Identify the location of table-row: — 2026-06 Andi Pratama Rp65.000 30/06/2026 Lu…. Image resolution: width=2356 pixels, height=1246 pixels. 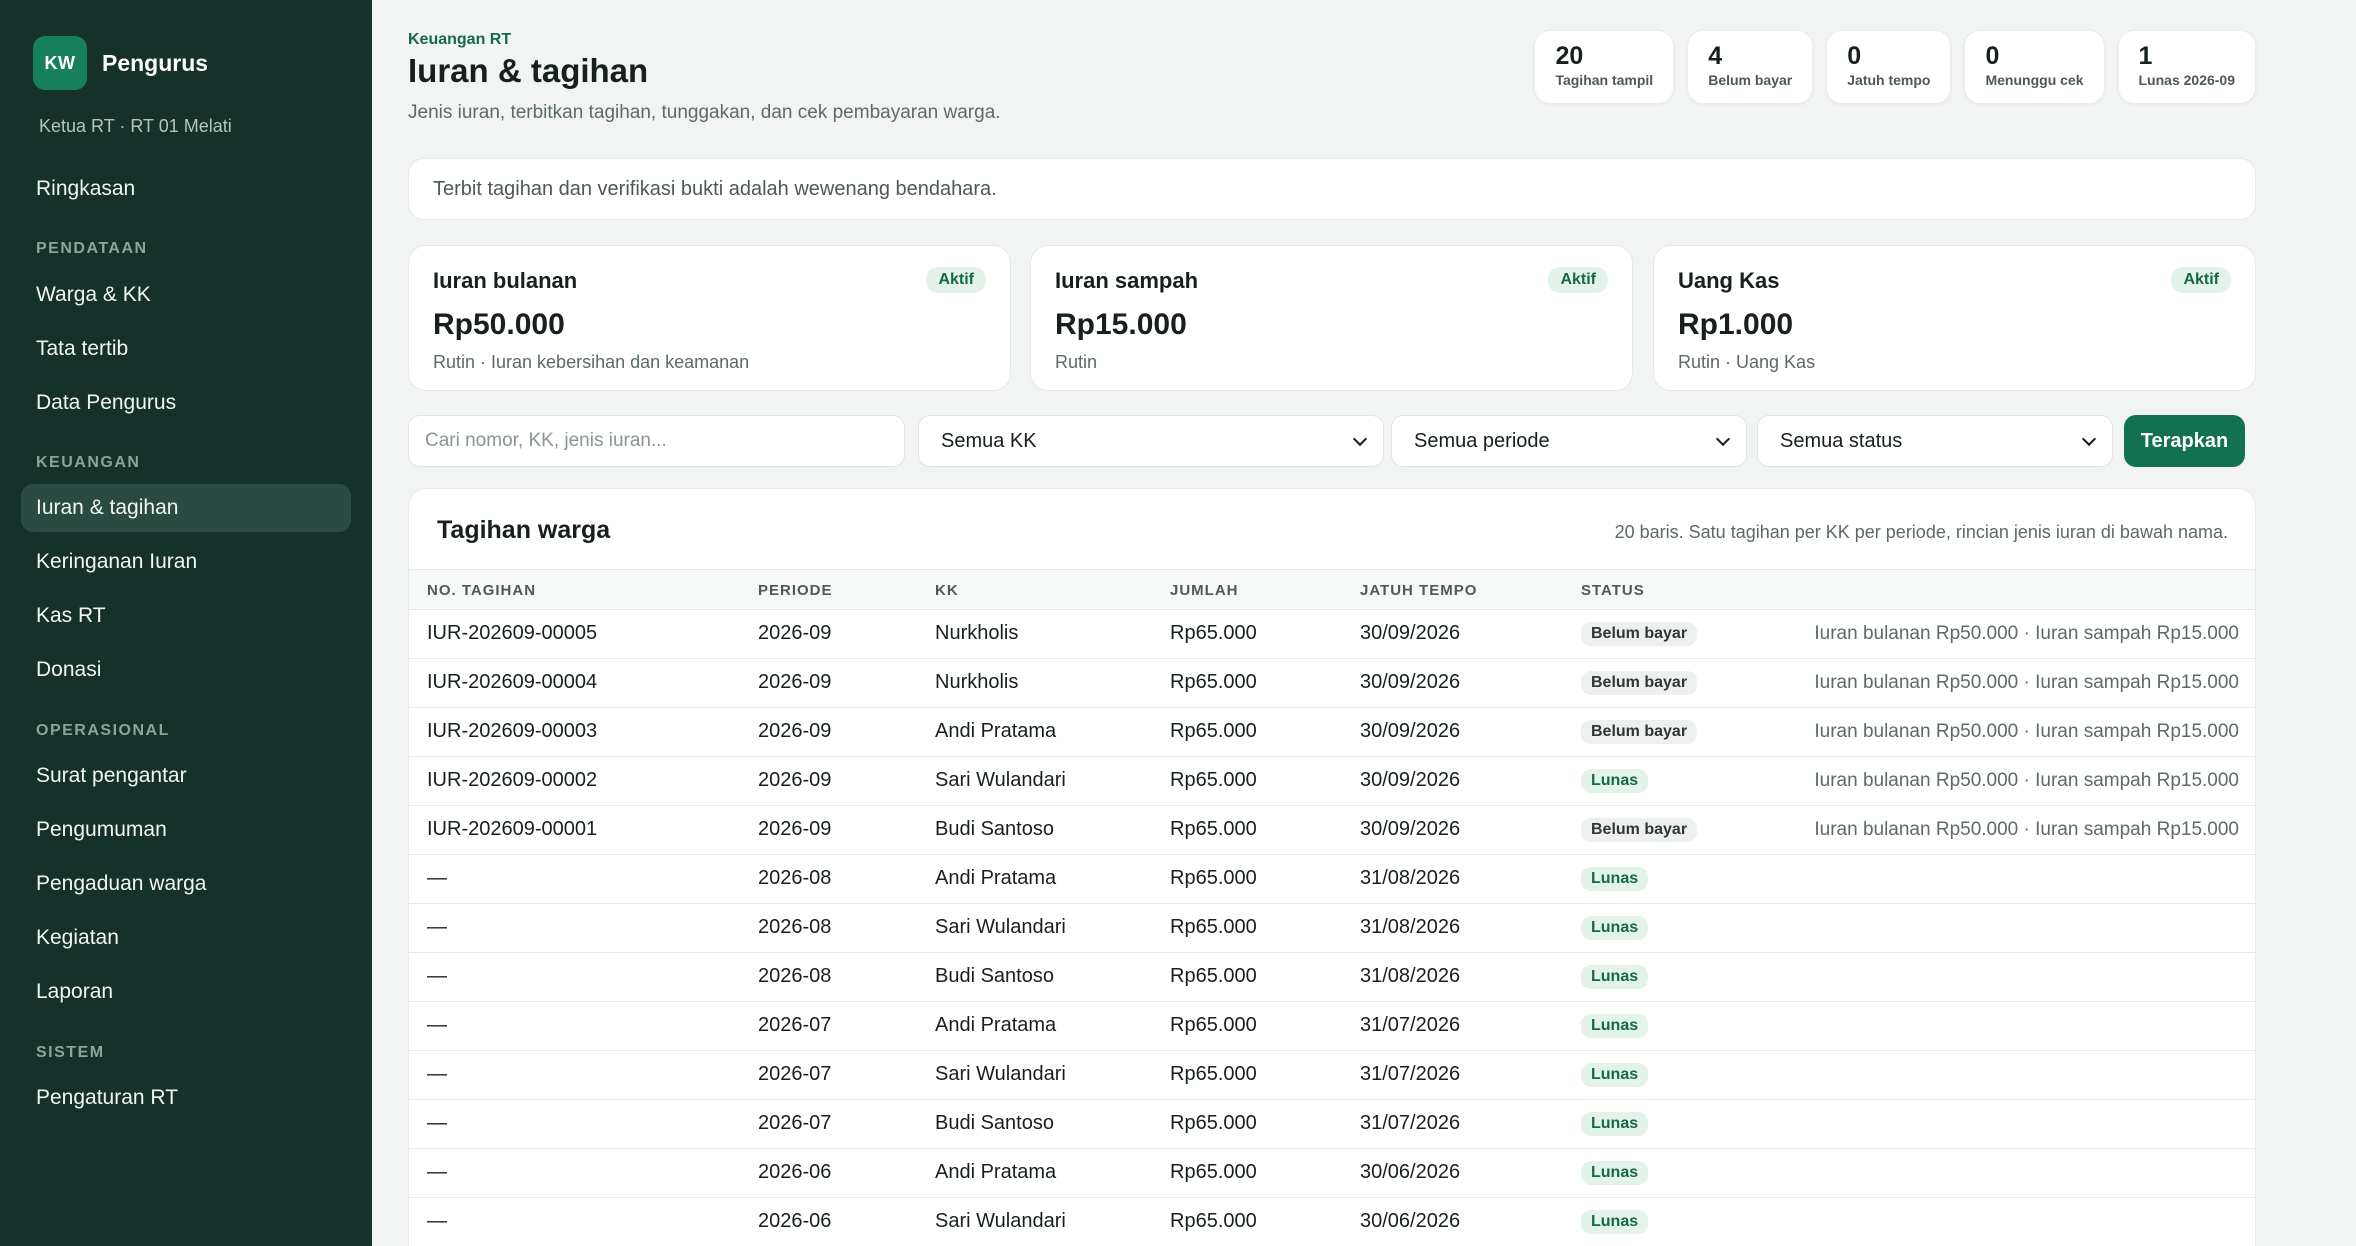
(1332, 1173).